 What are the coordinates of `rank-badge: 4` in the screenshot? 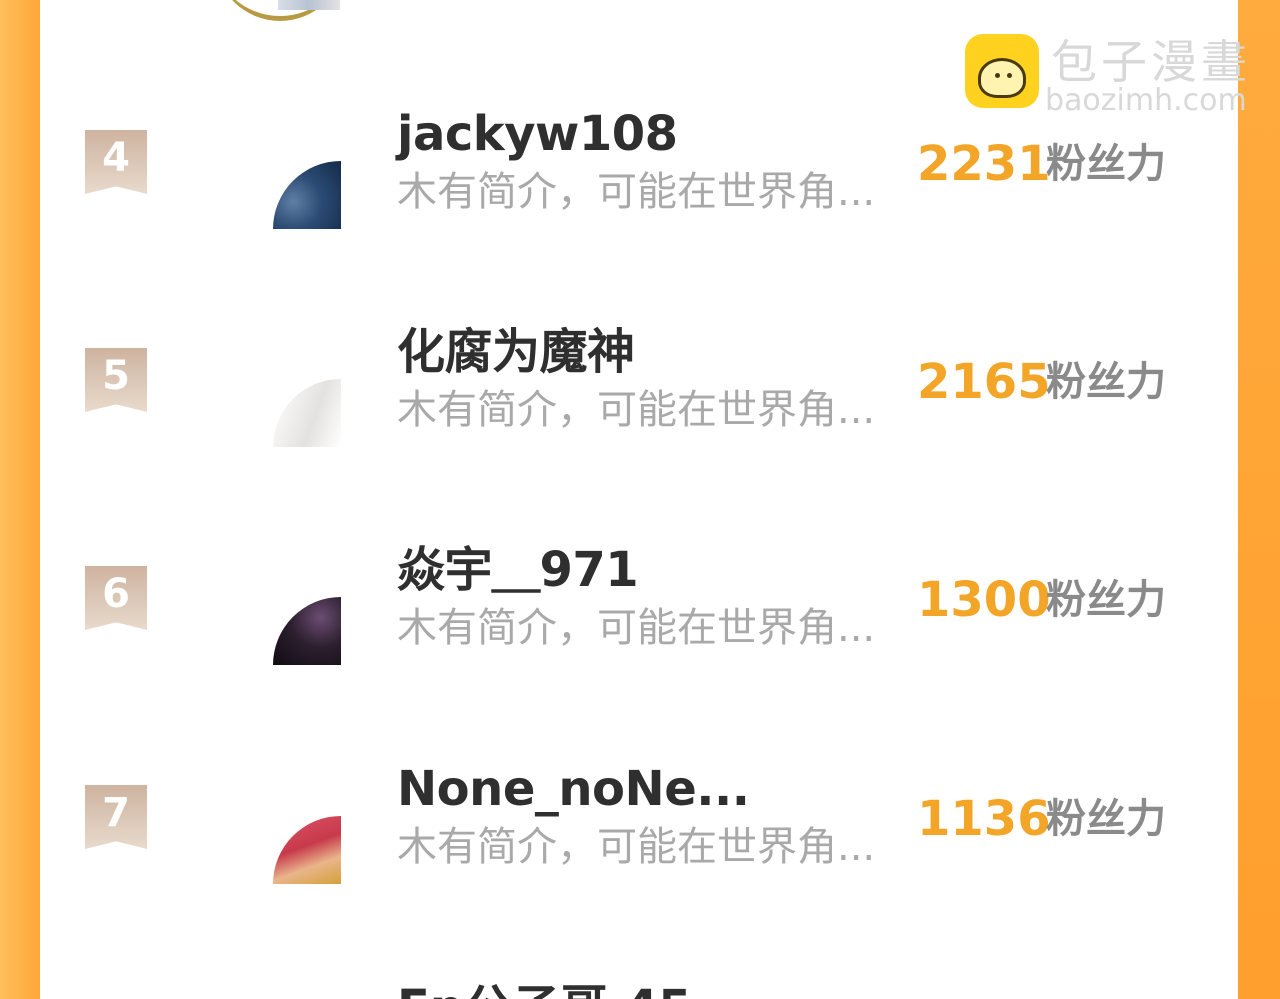 It's located at (116, 162).